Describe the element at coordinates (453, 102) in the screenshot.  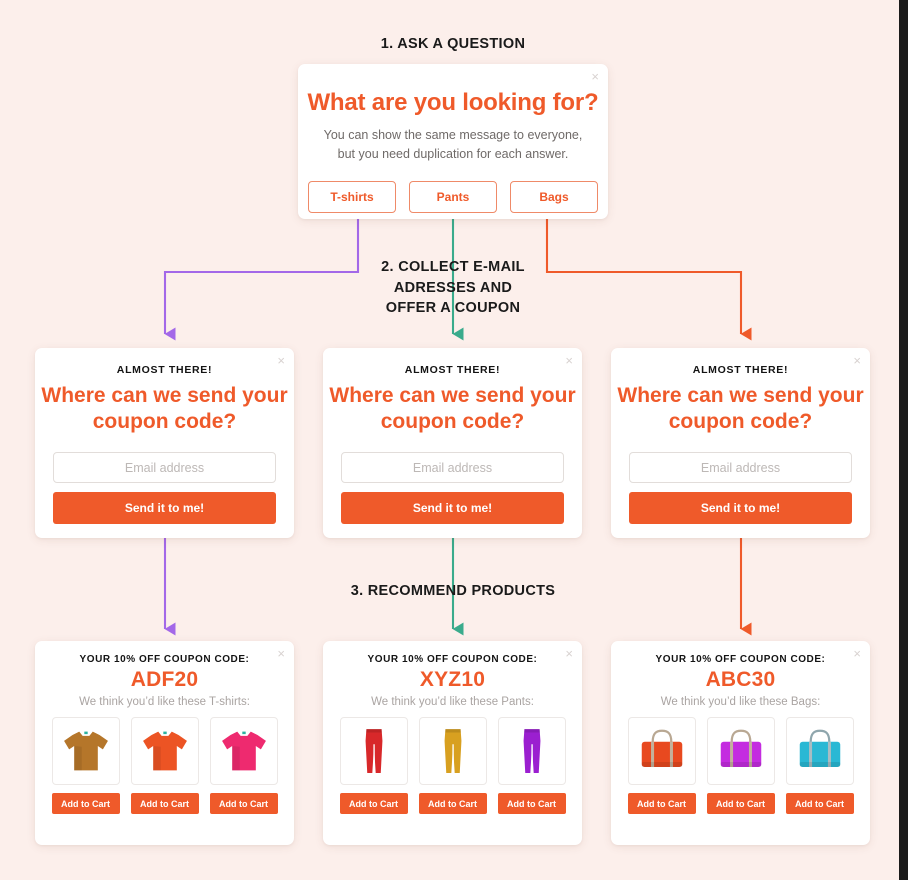
I see `question-title: What are you looking for?` at that location.